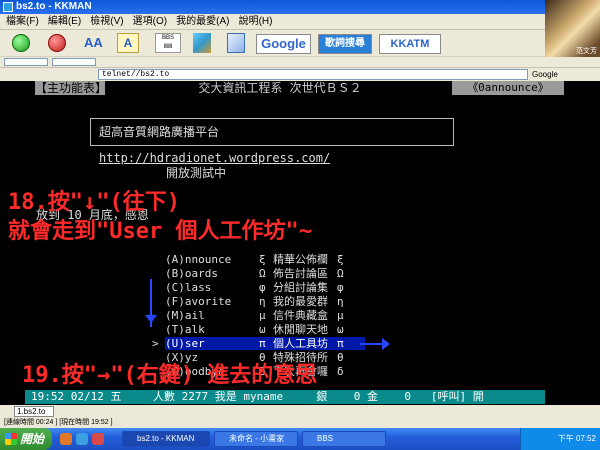 This screenshot has width=600, height=450. I want to click on toolbar: AA A BBS ⅢⅢ Google 歌詞搜尋 KKATM, so click(272, 43).